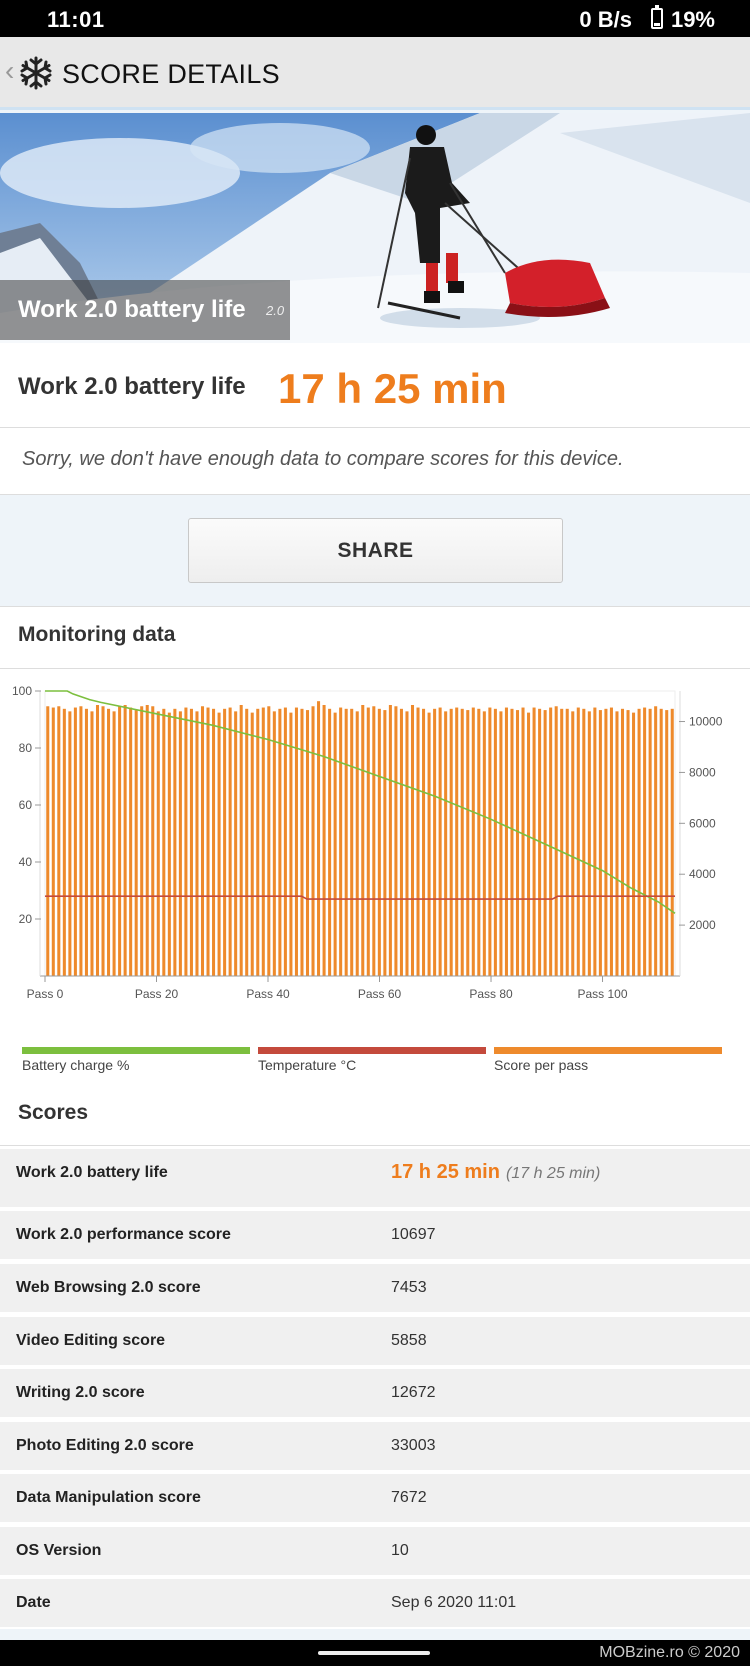 The width and height of the screenshot is (750, 1666). Describe the element at coordinates (375, 228) in the screenshot. I see `hero-image: Work 2.0 battery life 2.0` at that location.